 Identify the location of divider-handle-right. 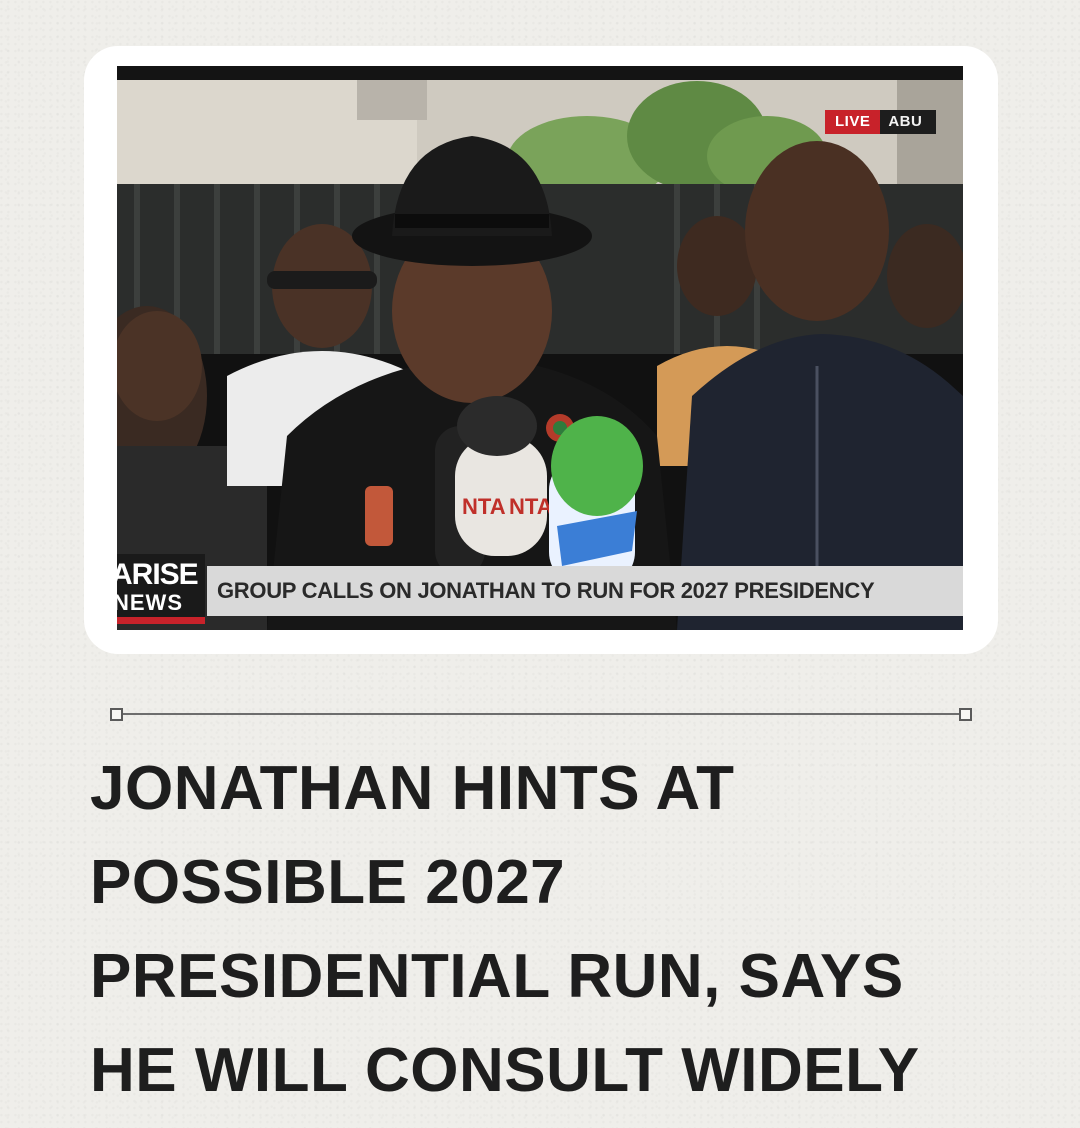
(965, 714).